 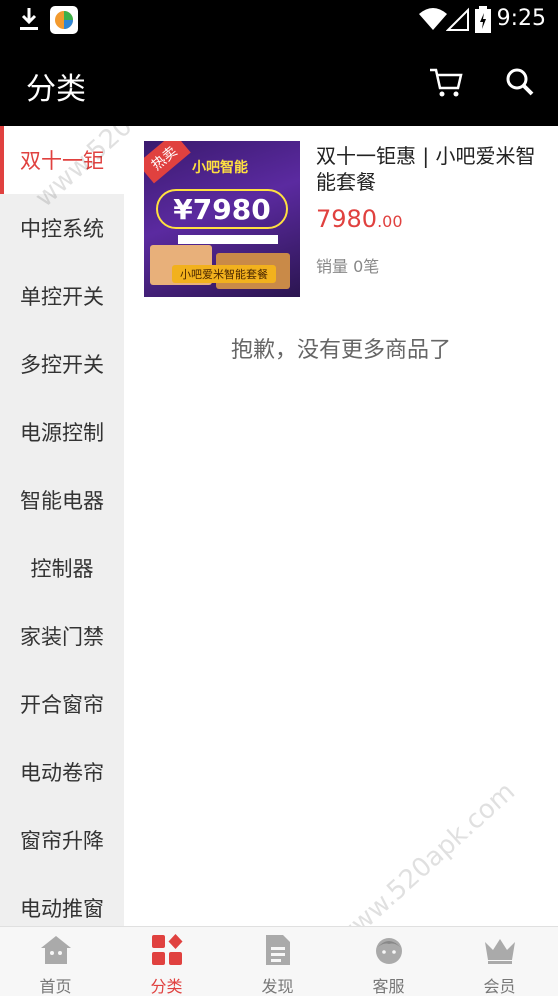 I want to click on image-banner-strip, so click(x=228, y=239).